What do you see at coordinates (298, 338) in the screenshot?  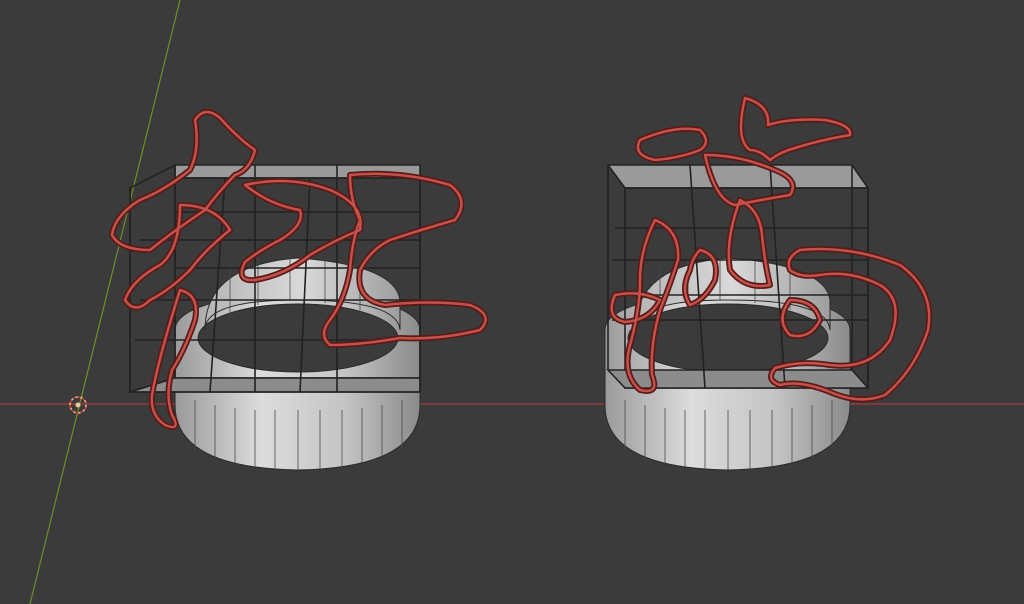 I see `ring-hole` at bounding box center [298, 338].